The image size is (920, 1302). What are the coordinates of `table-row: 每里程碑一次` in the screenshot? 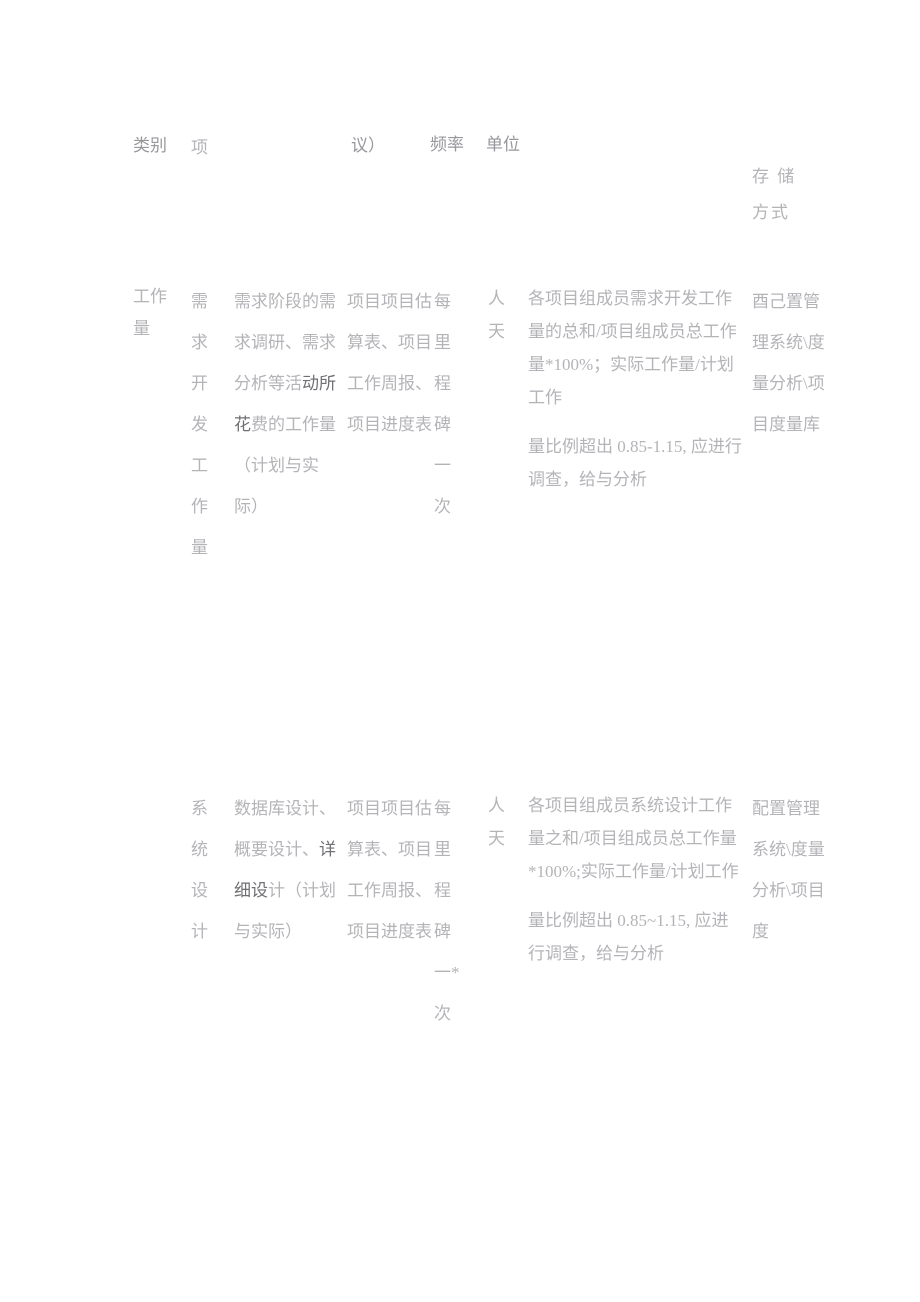 It's located at (442, 404).